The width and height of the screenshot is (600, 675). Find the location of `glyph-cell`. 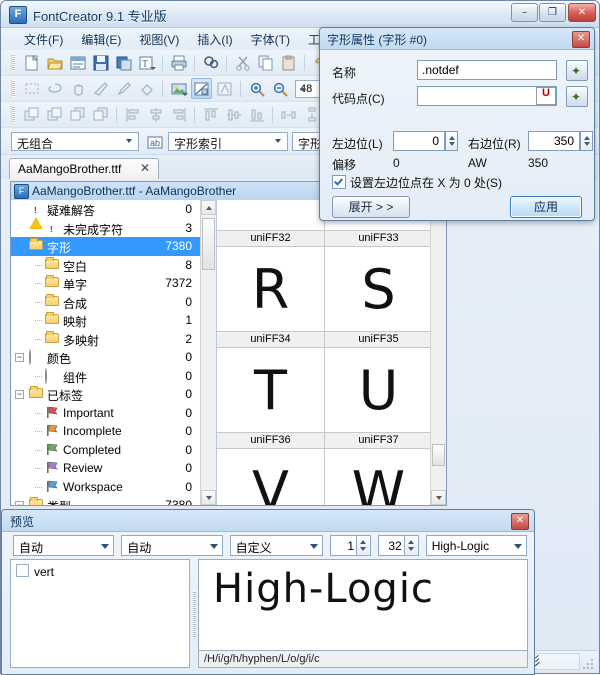

glyph-cell is located at coordinates (271, 215).